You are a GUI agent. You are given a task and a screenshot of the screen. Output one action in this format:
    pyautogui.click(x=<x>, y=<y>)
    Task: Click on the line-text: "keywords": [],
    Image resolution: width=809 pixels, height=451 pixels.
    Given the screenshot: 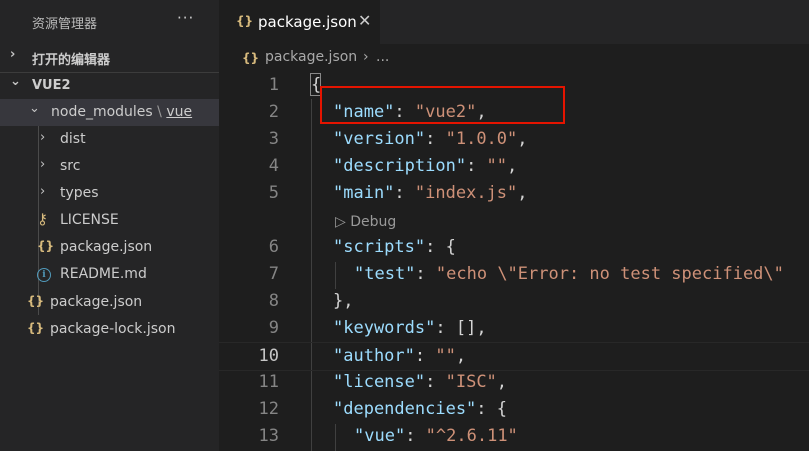 What is the action you would take?
    pyautogui.click(x=410, y=328)
    